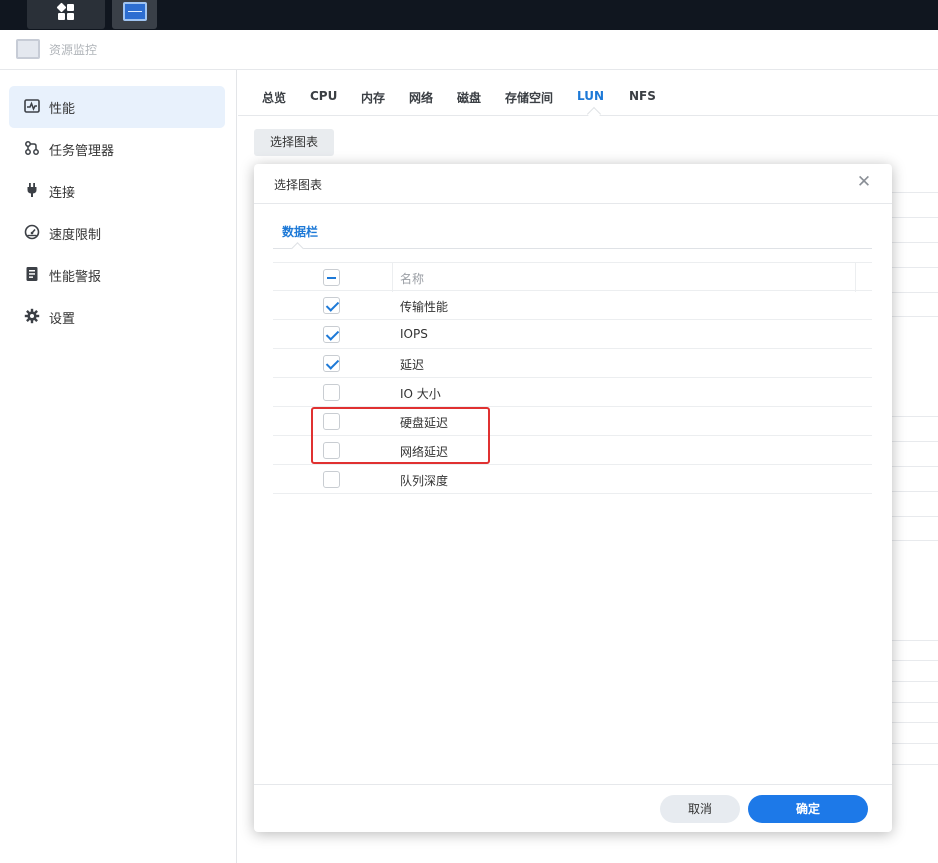 The height and width of the screenshot is (863, 938). Describe the element at coordinates (469, 15) in the screenshot. I see `taskbar` at that location.